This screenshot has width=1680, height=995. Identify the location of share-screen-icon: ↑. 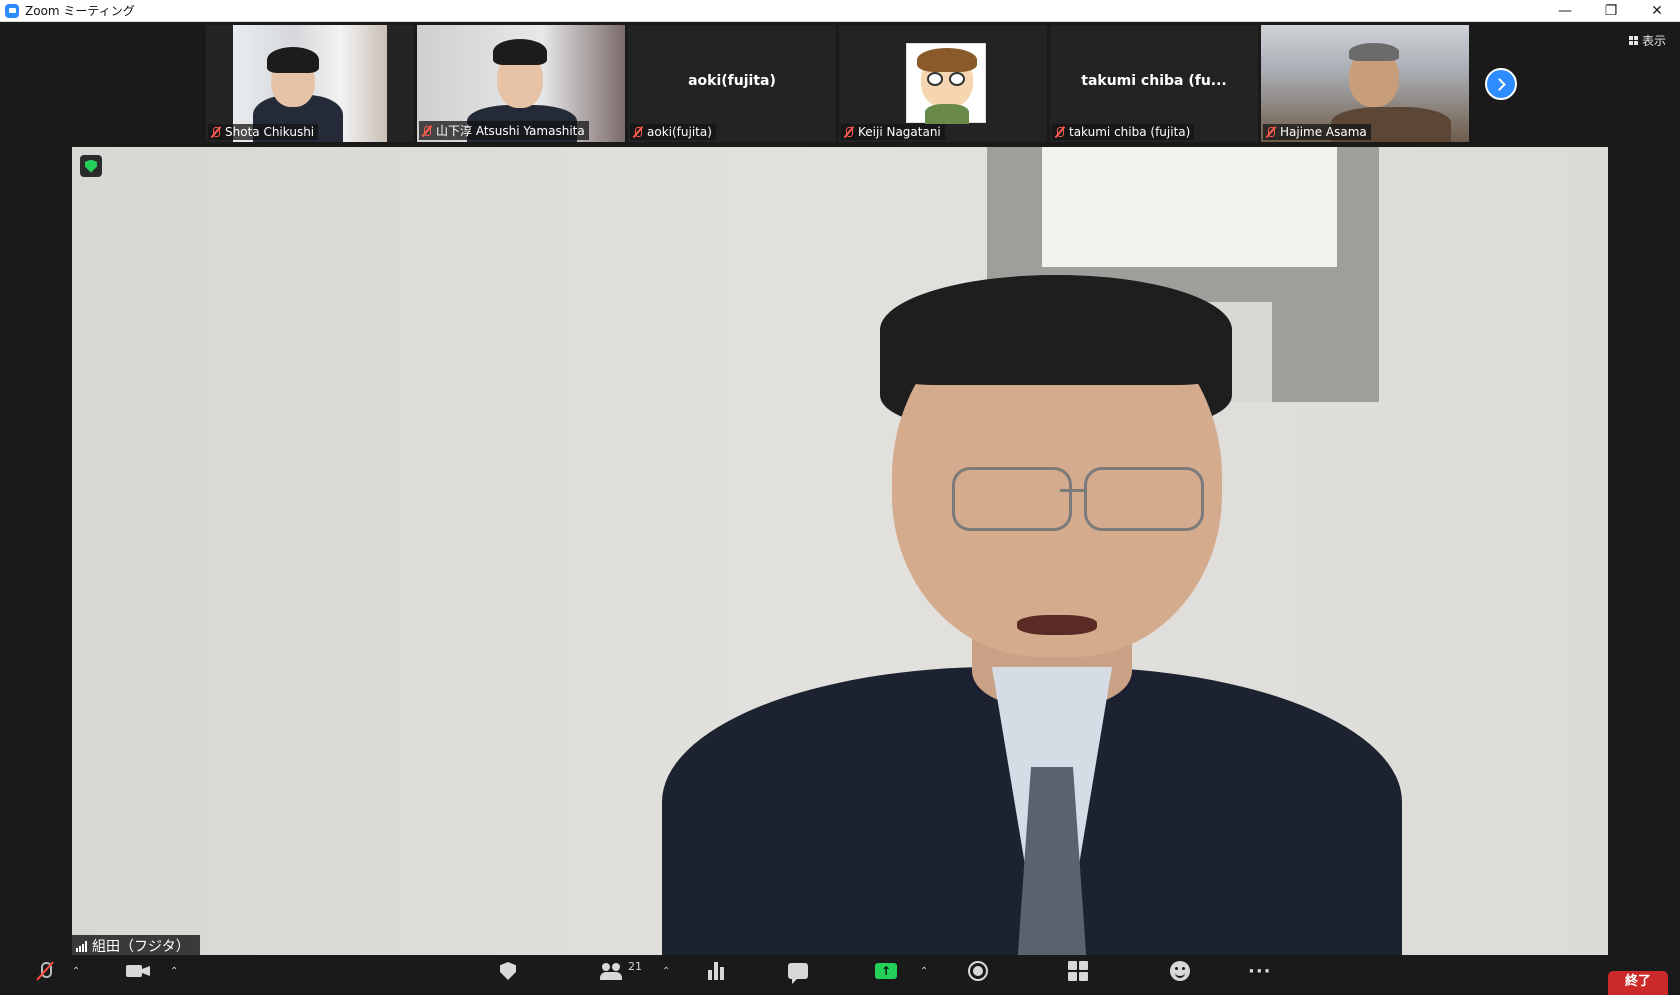
(886, 971).